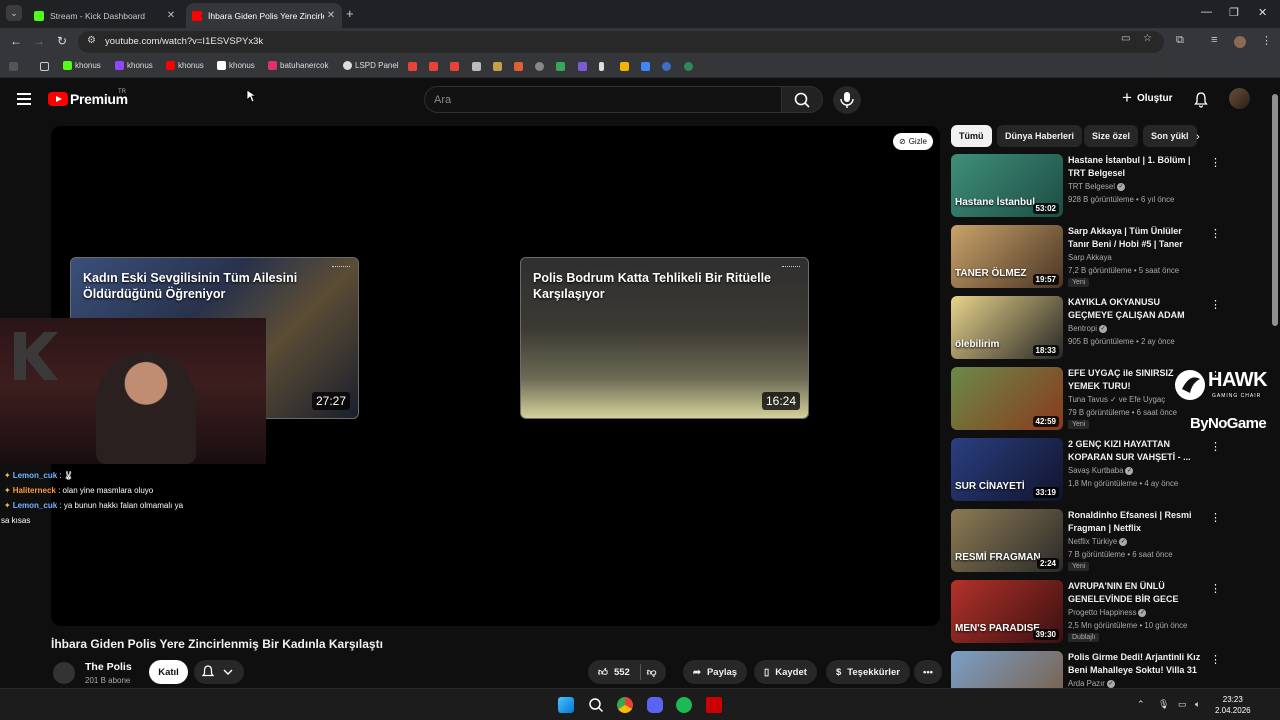 The height and width of the screenshot is (720, 1280). Describe the element at coordinates (14, 13) in the screenshot. I see `tab-search-button: ⌄` at that location.